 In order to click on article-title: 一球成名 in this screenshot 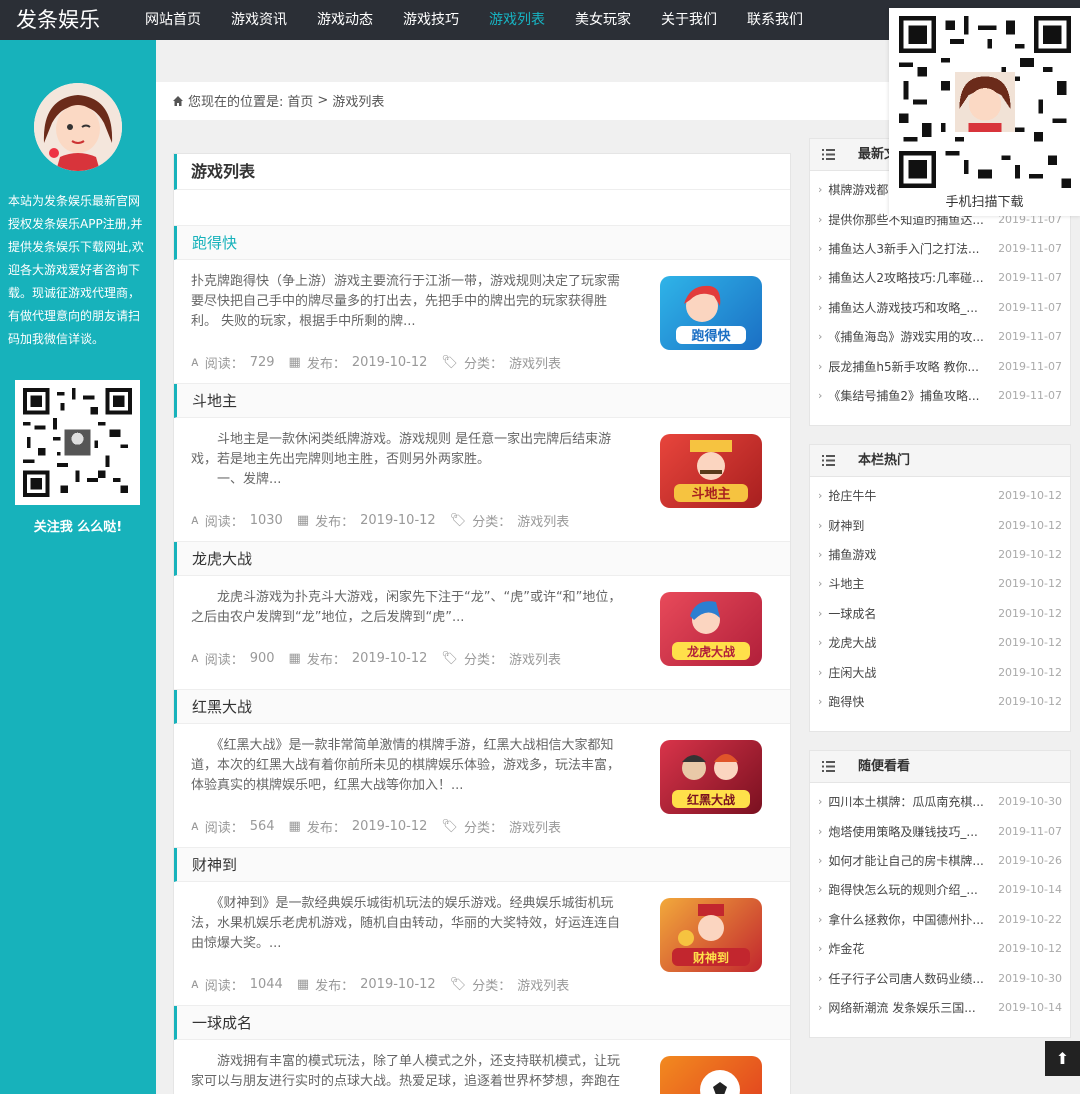, I will do `click(482, 1023)`.